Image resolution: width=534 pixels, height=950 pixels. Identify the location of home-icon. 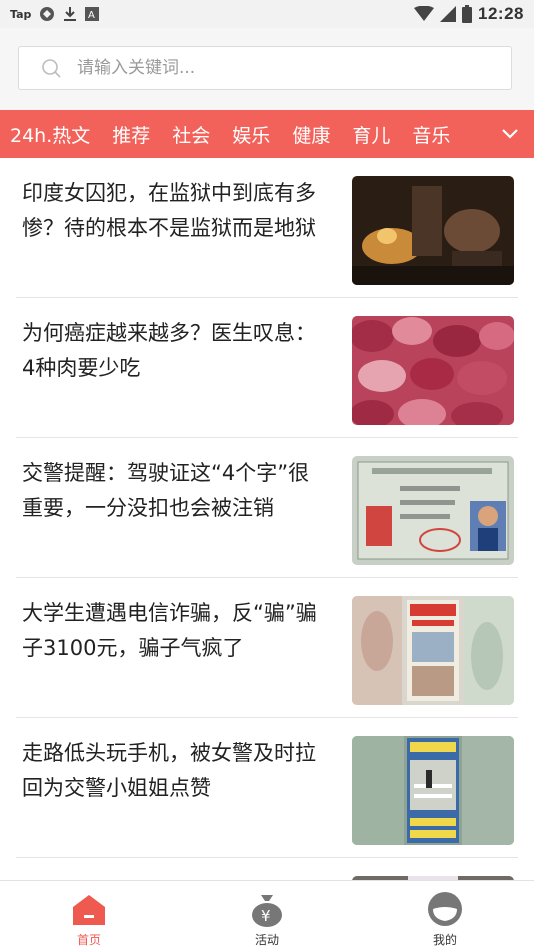
(89, 910).